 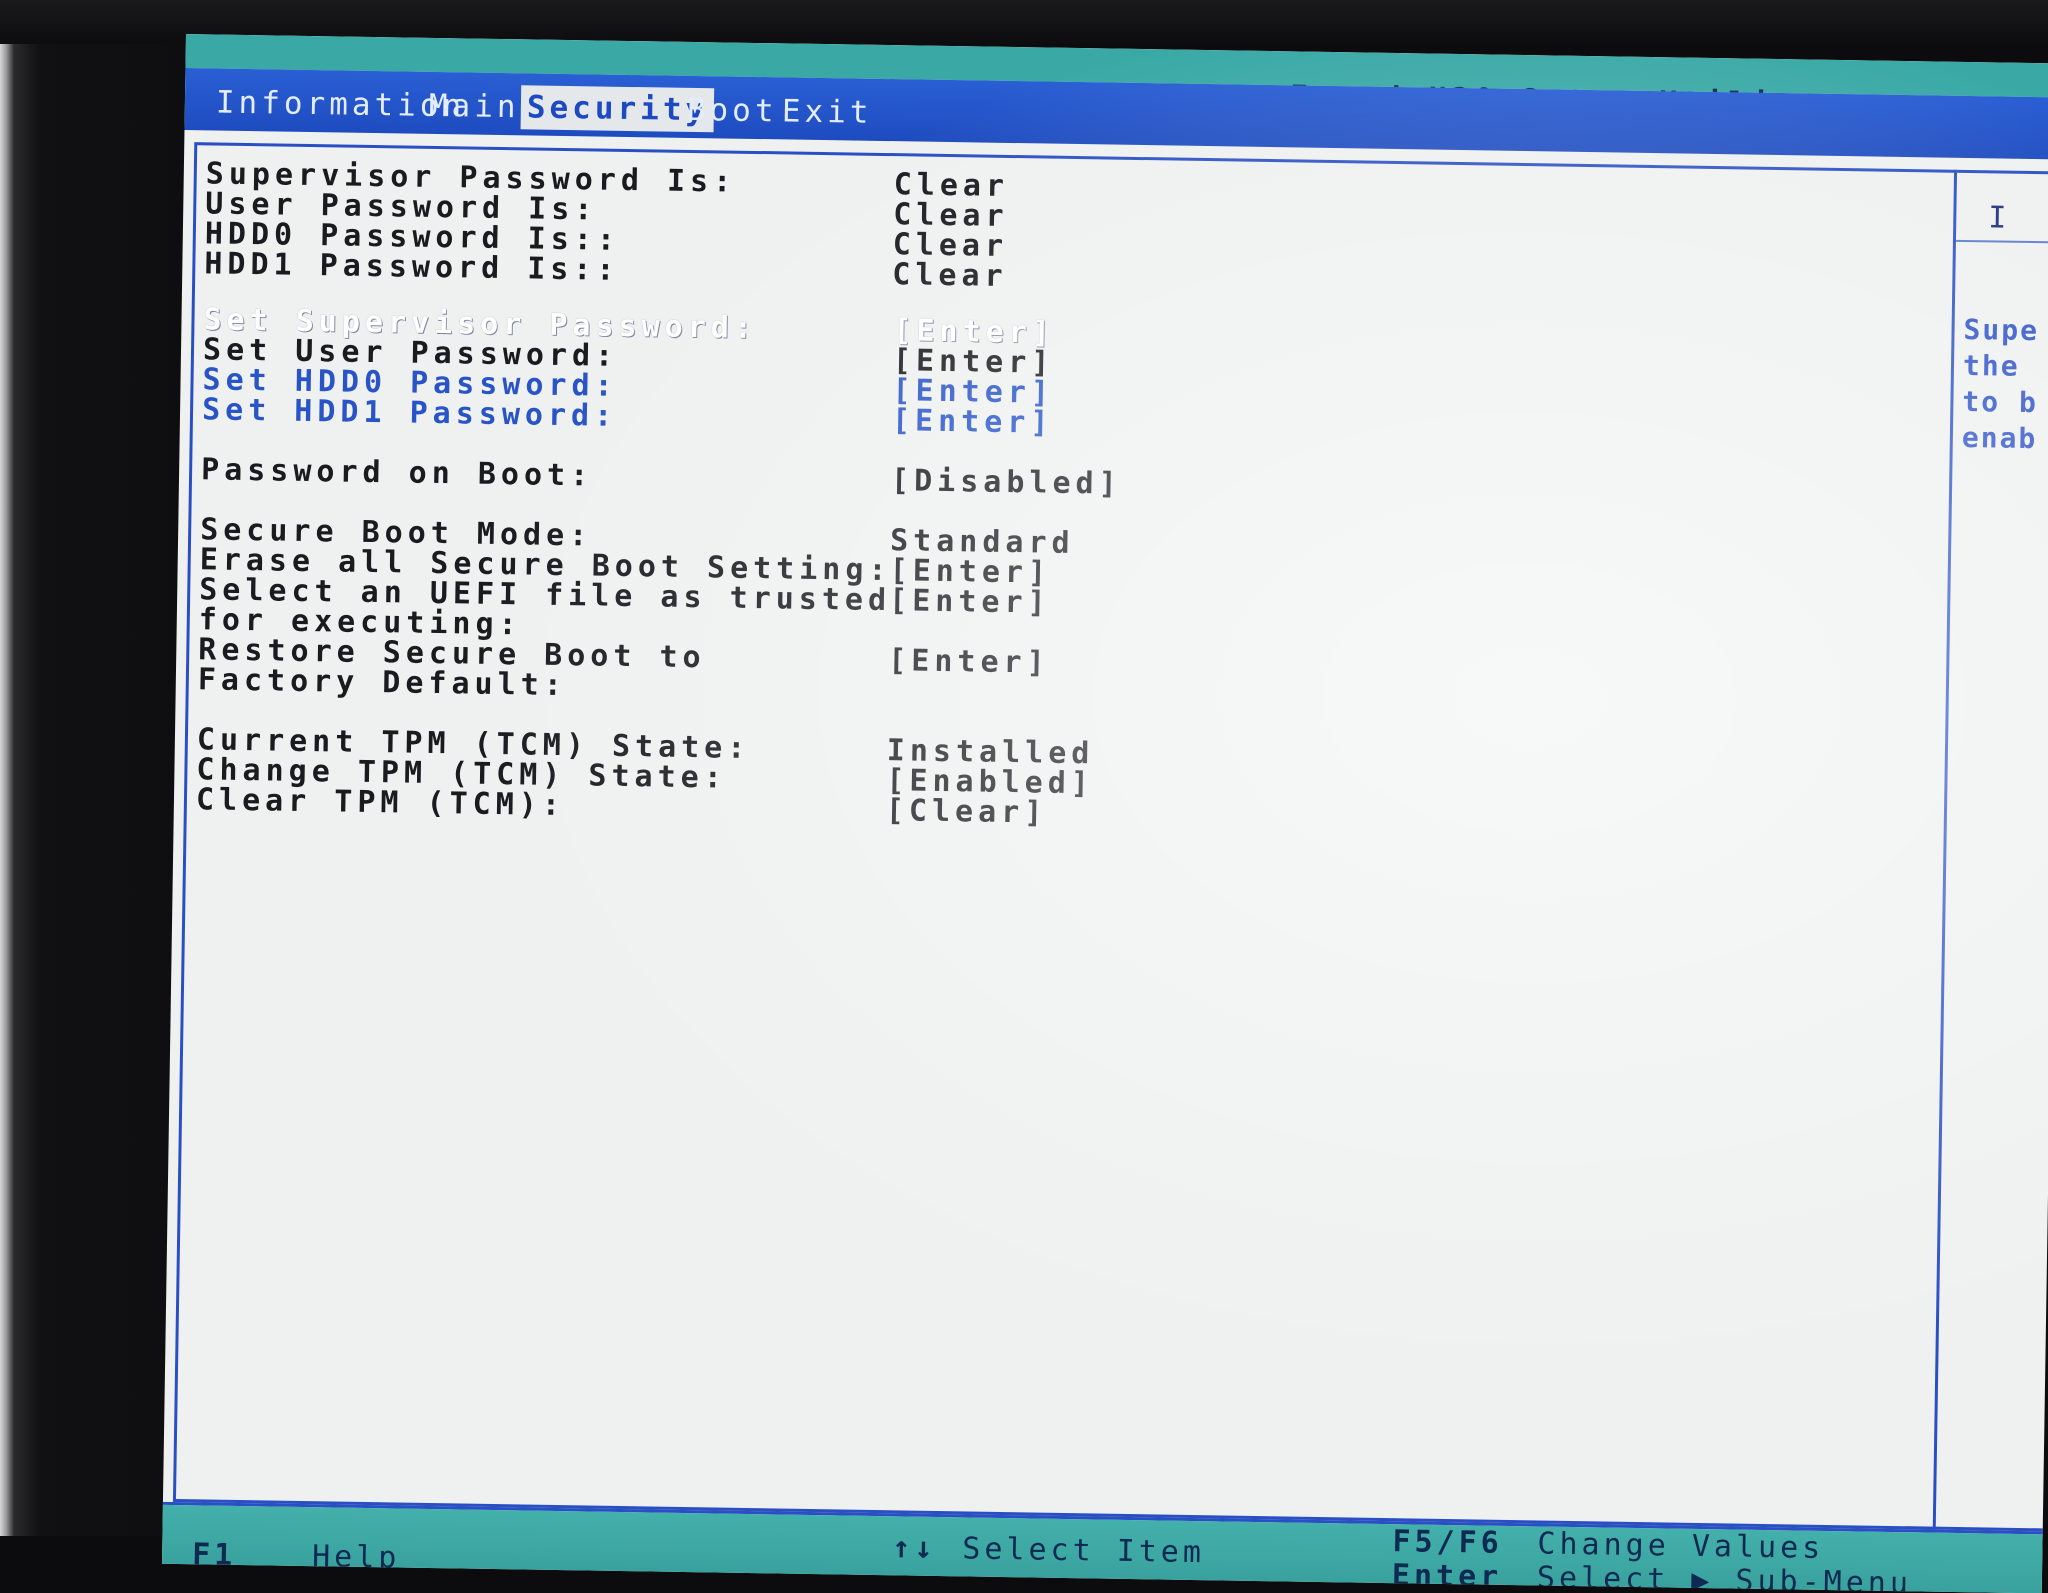 What do you see at coordinates (380, 802) in the screenshot?
I see `clear-tpm-item: Clear TPM (TCM):` at bounding box center [380, 802].